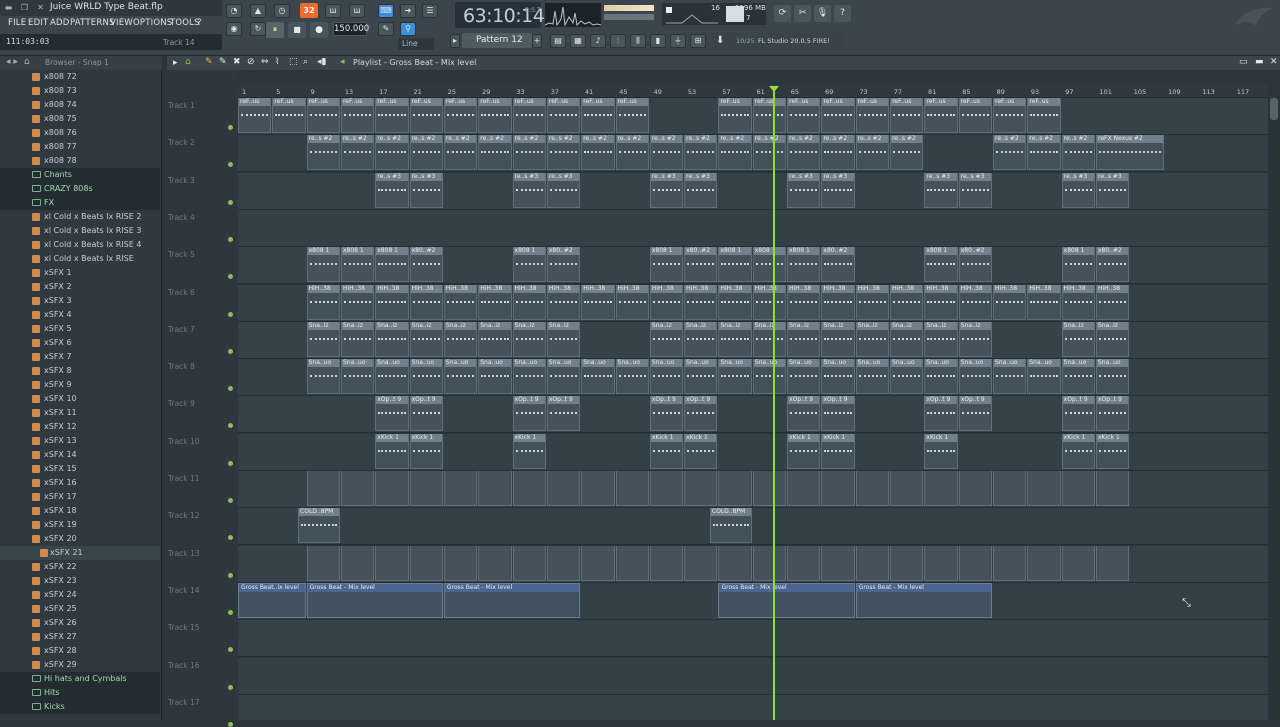  What do you see at coordinates (251, 62) in the screenshot?
I see `mute-tool-icon: ⊘` at bounding box center [251, 62].